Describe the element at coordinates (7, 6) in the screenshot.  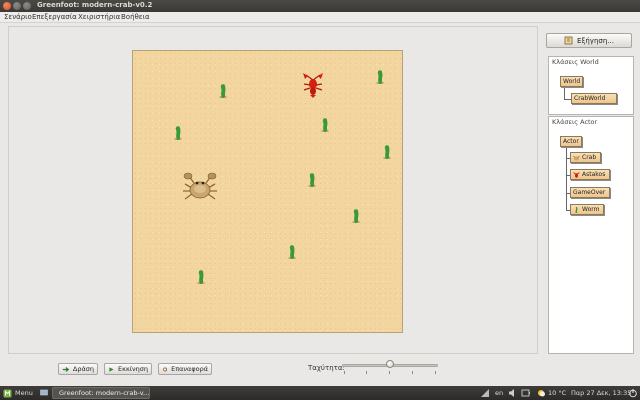
I see `close-window-button` at that location.